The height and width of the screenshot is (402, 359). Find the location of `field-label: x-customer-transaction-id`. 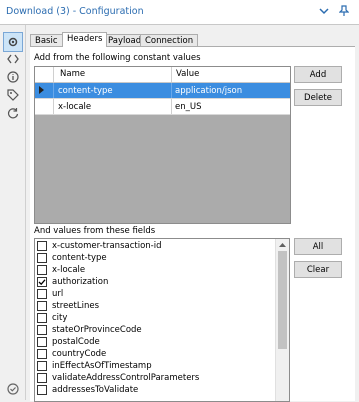

field-label: x-customer-transaction-id is located at coordinates (107, 246).